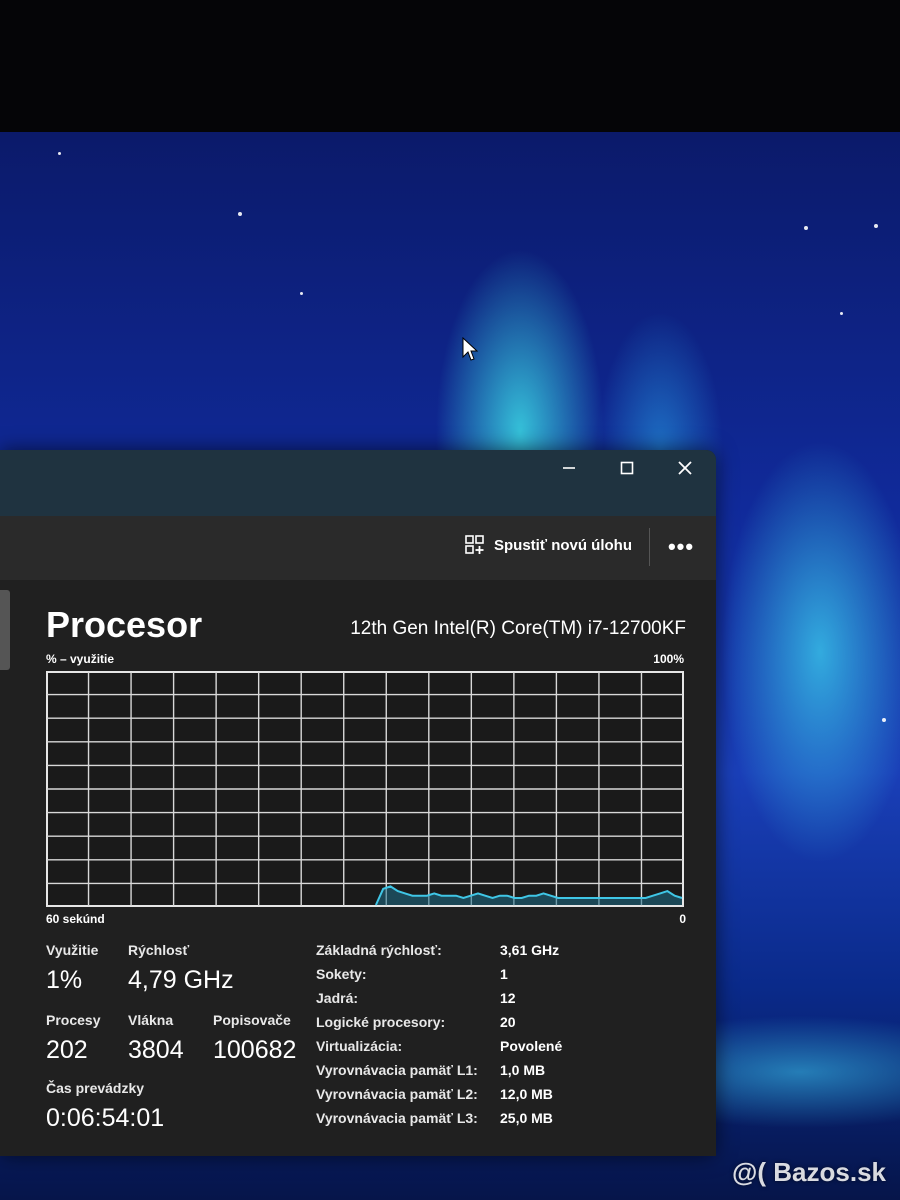 The image size is (900, 1200). Describe the element at coordinates (530, 950) in the screenshot. I see `spec-base-speed-value: 3,61 GHz` at that location.